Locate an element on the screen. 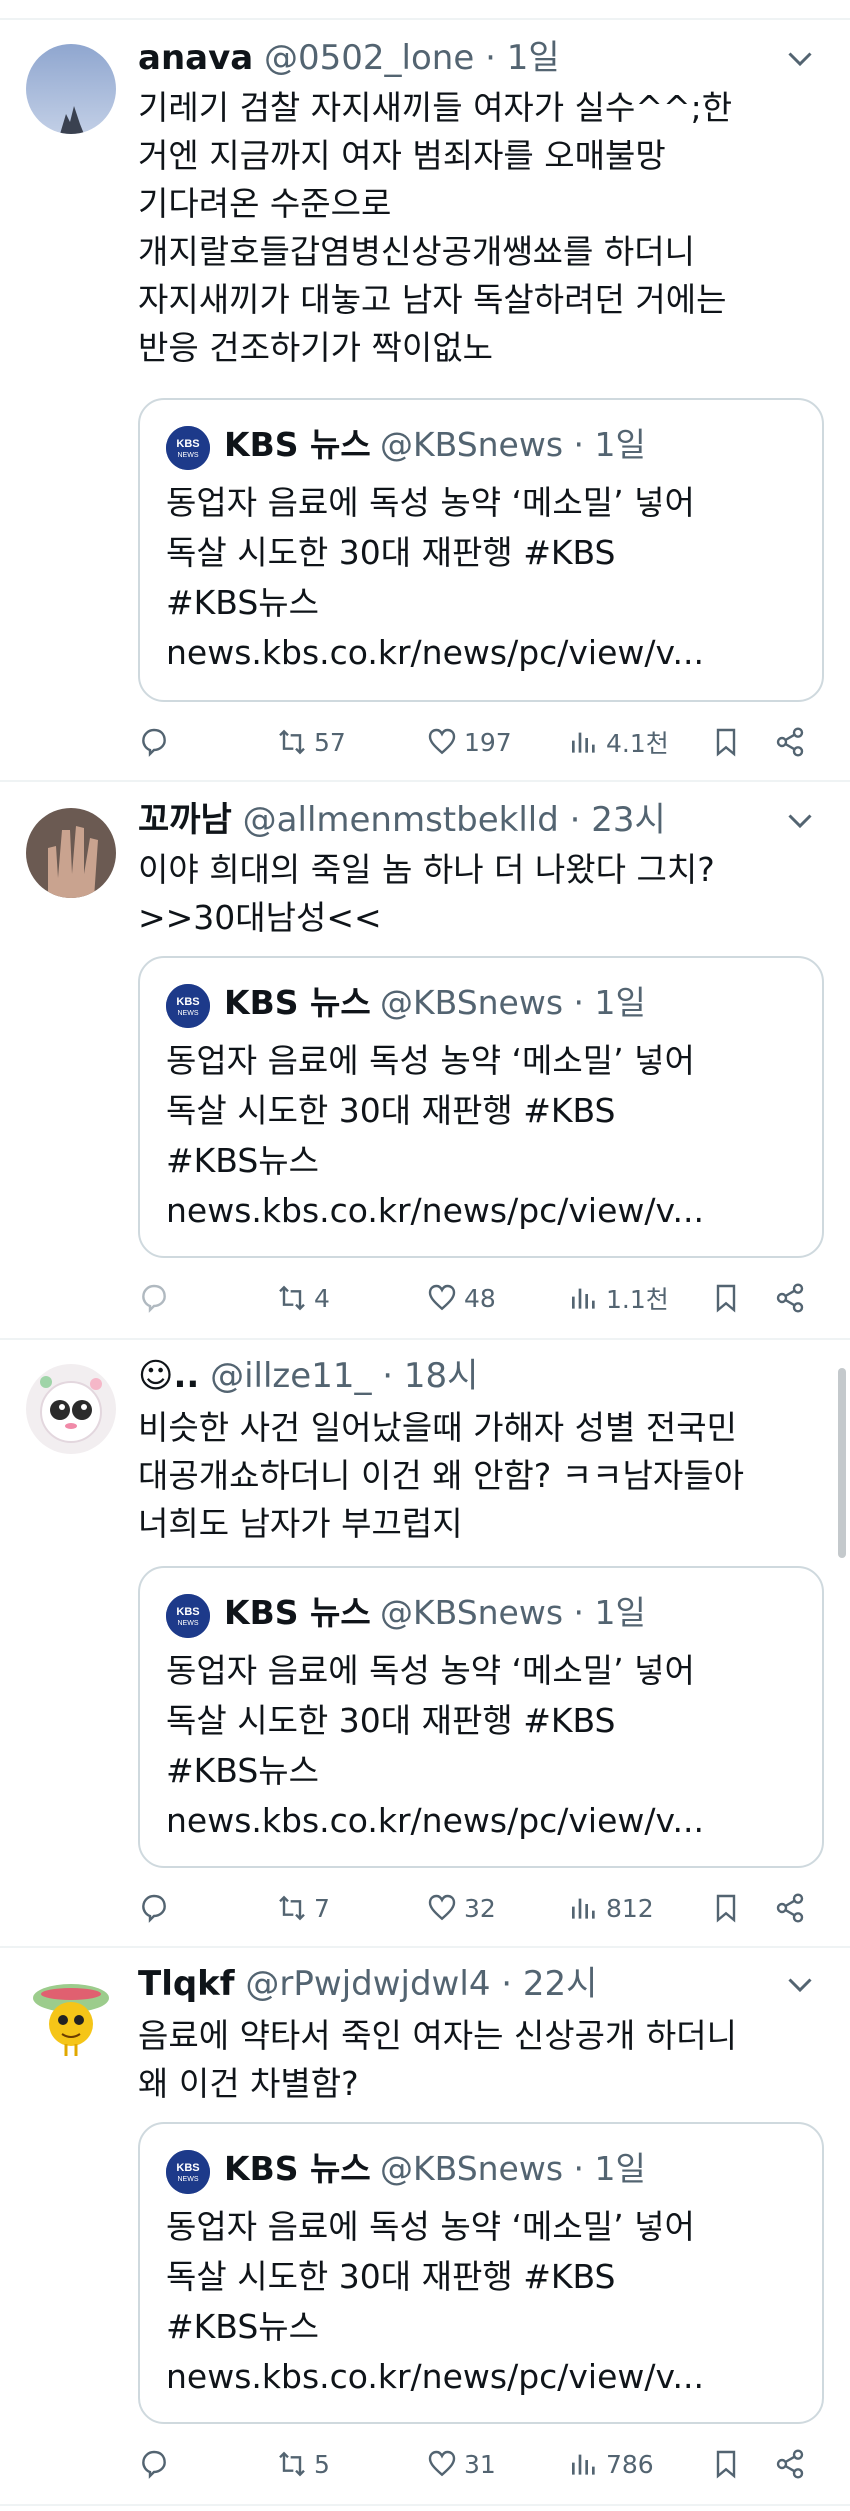 The image size is (850, 2511). tweet-text-line: 너희도 남자가 부끄럽지 is located at coordinates (300, 1523).